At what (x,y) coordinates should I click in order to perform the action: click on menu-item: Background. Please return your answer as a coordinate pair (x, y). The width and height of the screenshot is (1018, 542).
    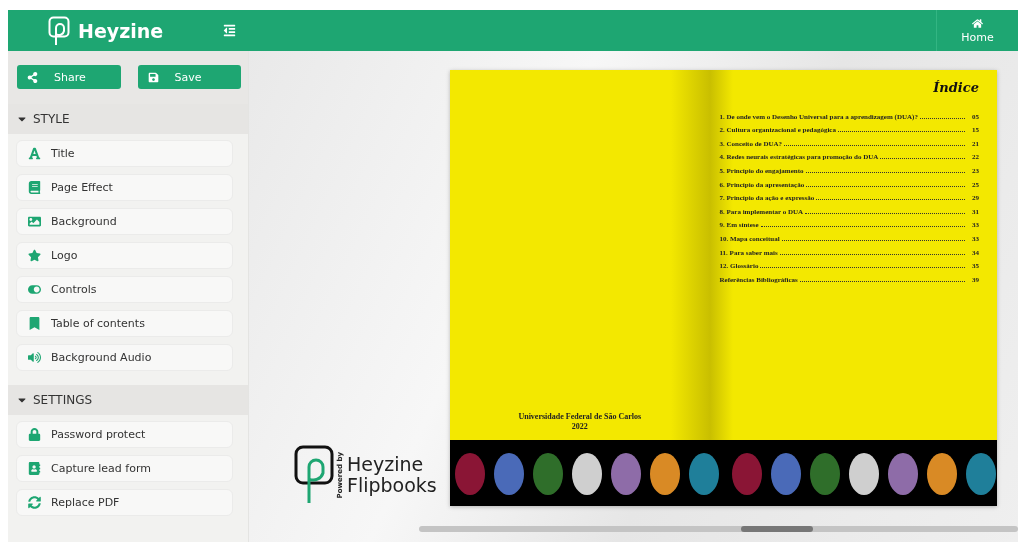
    Looking at the image, I should click on (124, 221).